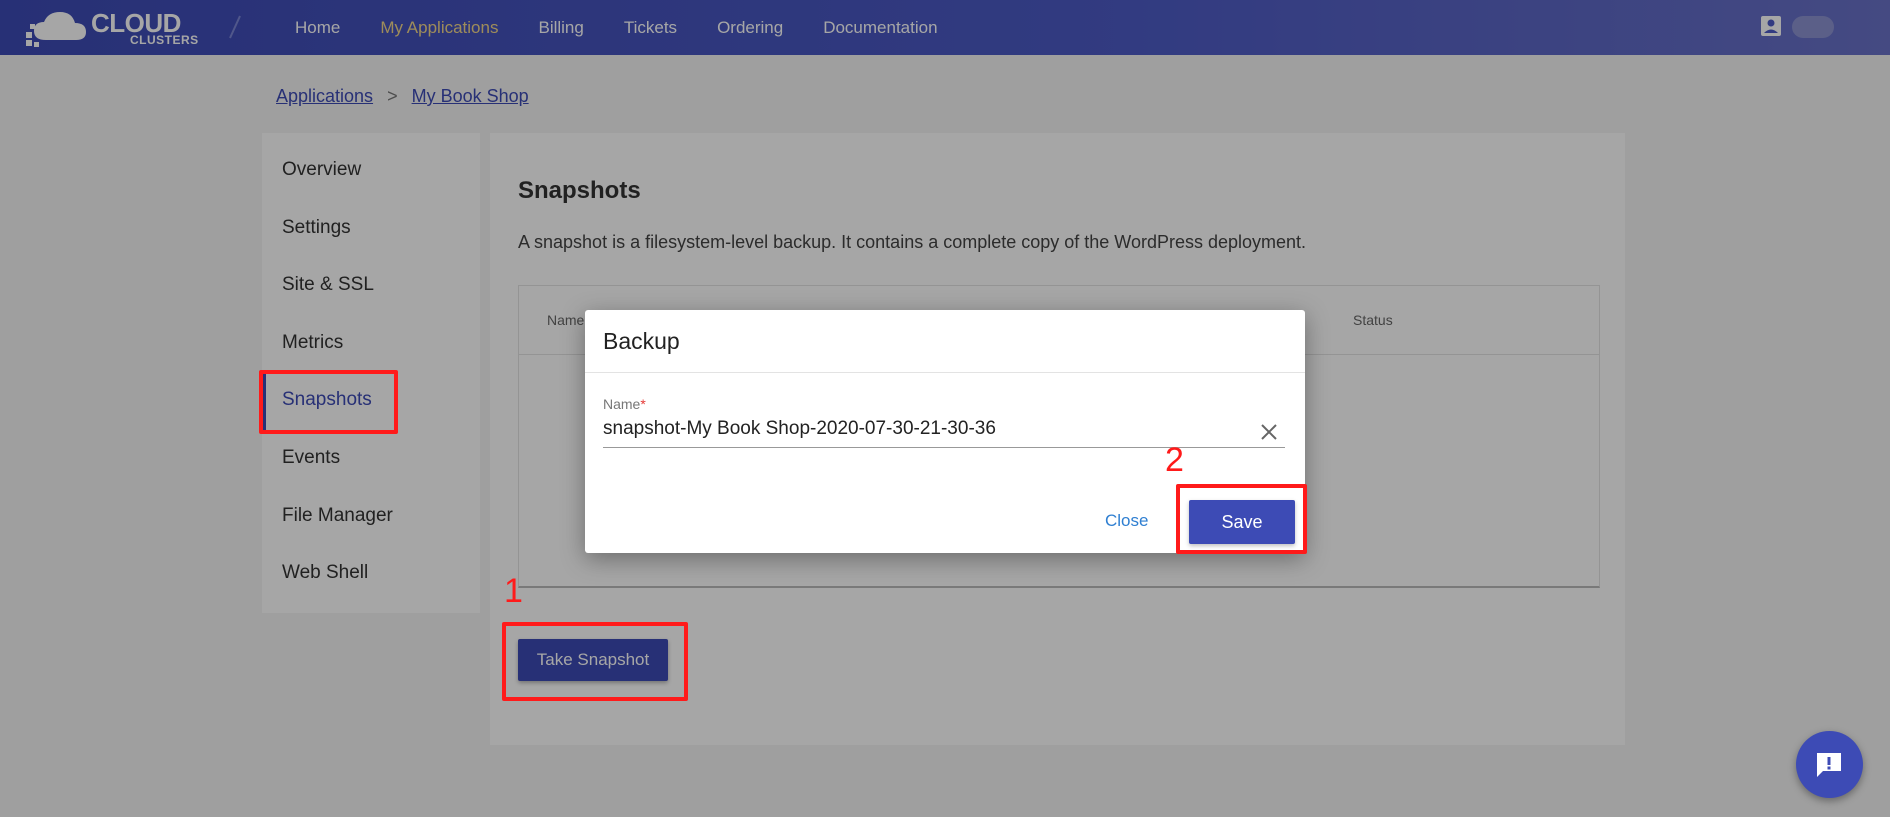 Image resolution: width=1890 pixels, height=817 pixels. I want to click on annotation-box-snapshots, so click(328, 402).